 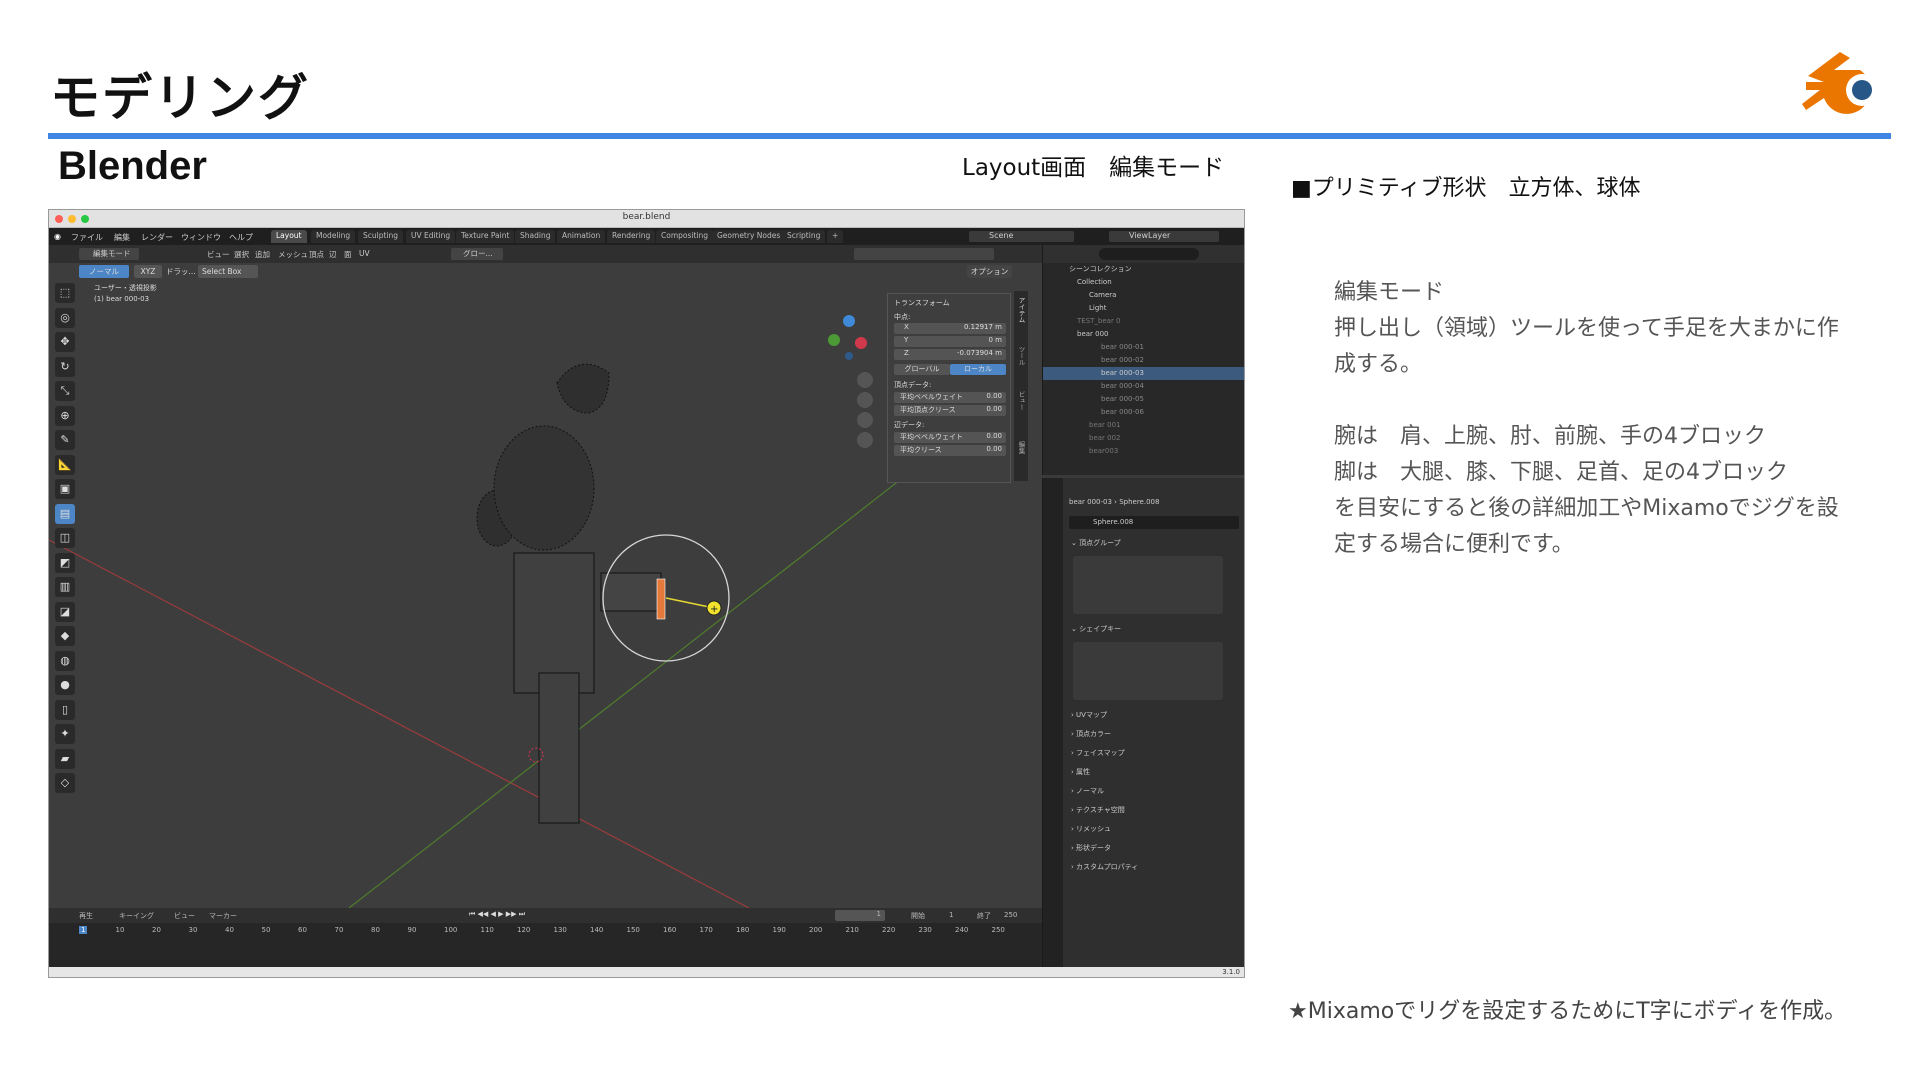 I want to click on marker-menu: マーカー, so click(x=223, y=916).